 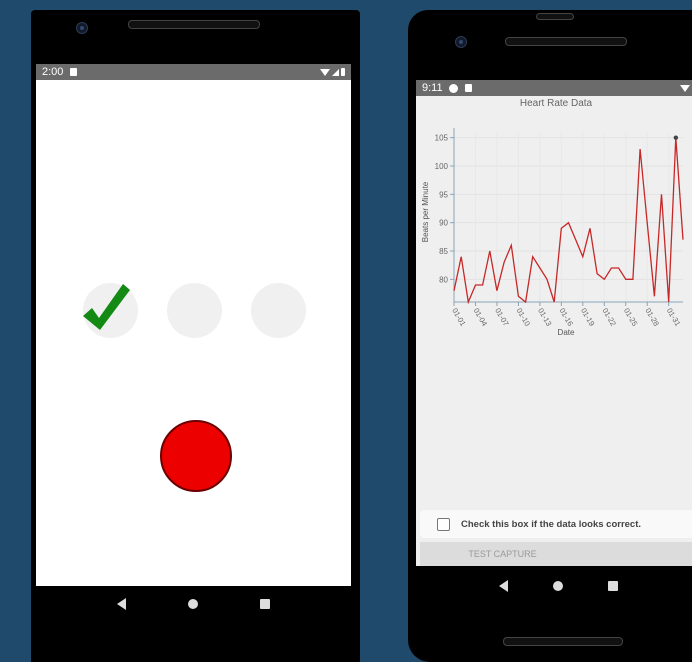 What do you see at coordinates (555, 16) in the screenshot?
I see `earpiece` at bounding box center [555, 16].